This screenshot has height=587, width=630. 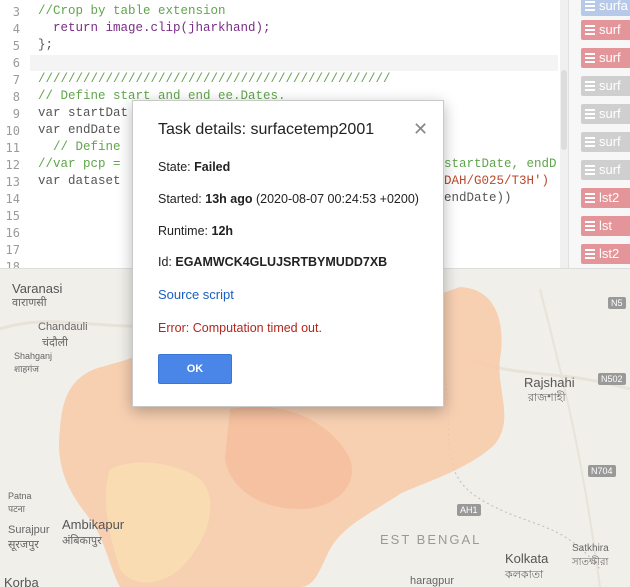 What do you see at coordinates (16, 97) in the screenshot?
I see `line-number: 8` at bounding box center [16, 97].